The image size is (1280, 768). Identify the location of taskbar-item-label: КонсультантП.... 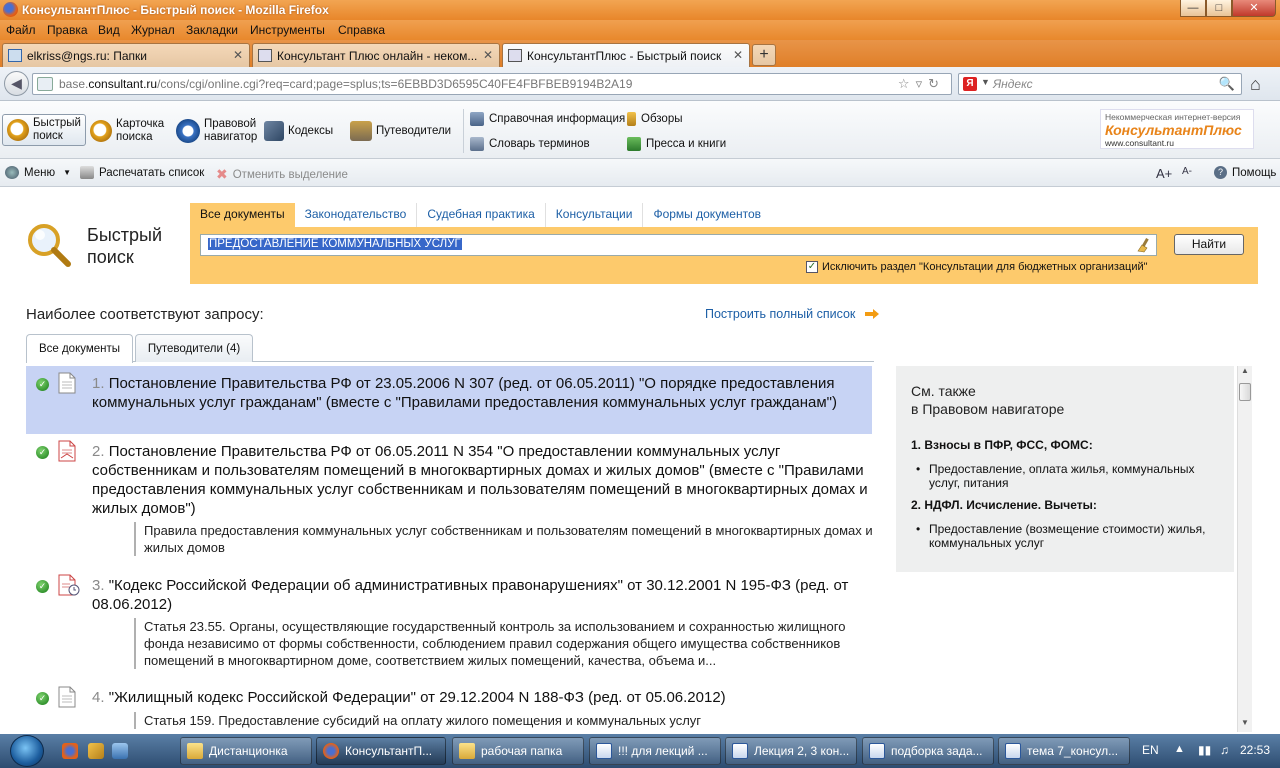
(389, 751).